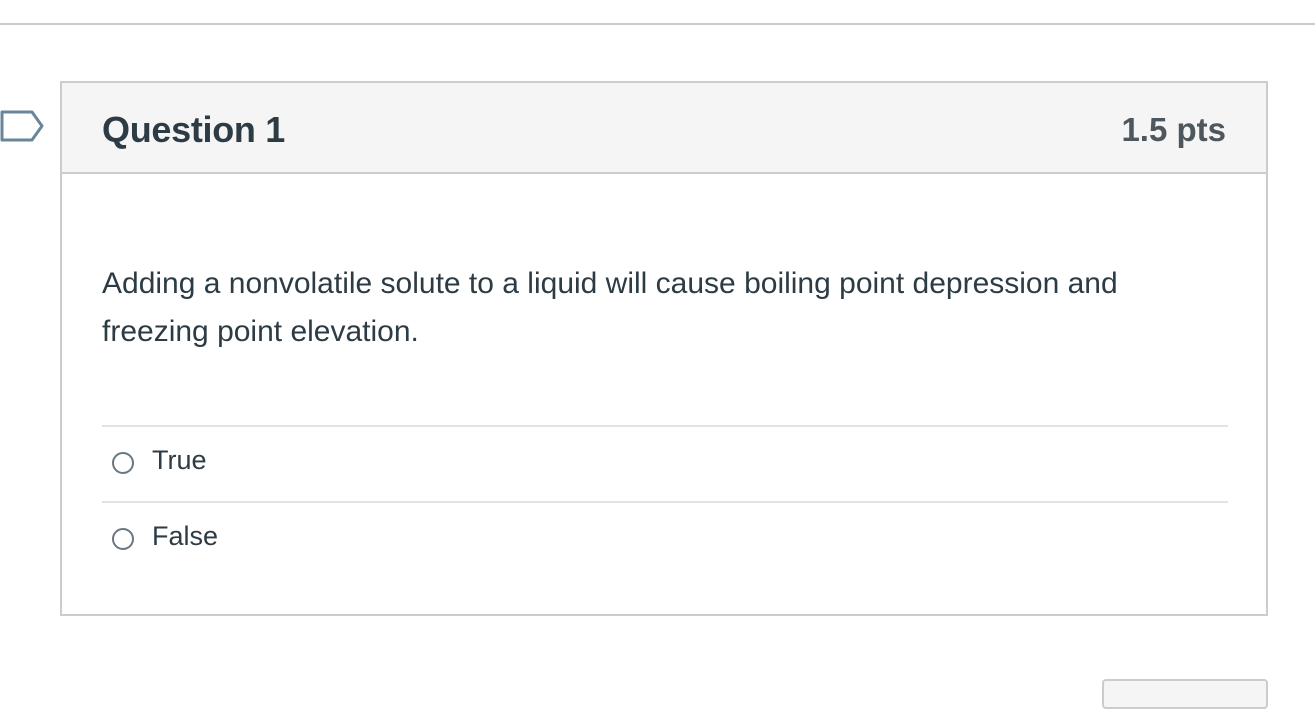 This screenshot has width=1315, height=709. Describe the element at coordinates (123, 539) in the screenshot. I see `radio-button-false` at that location.